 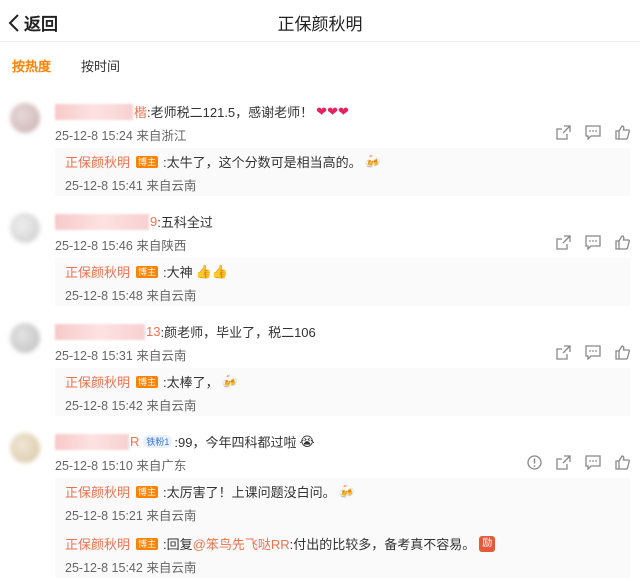 What do you see at coordinates (534, 462) in the screenshot?
I see `report-icon` at bounding box center [534, 462].